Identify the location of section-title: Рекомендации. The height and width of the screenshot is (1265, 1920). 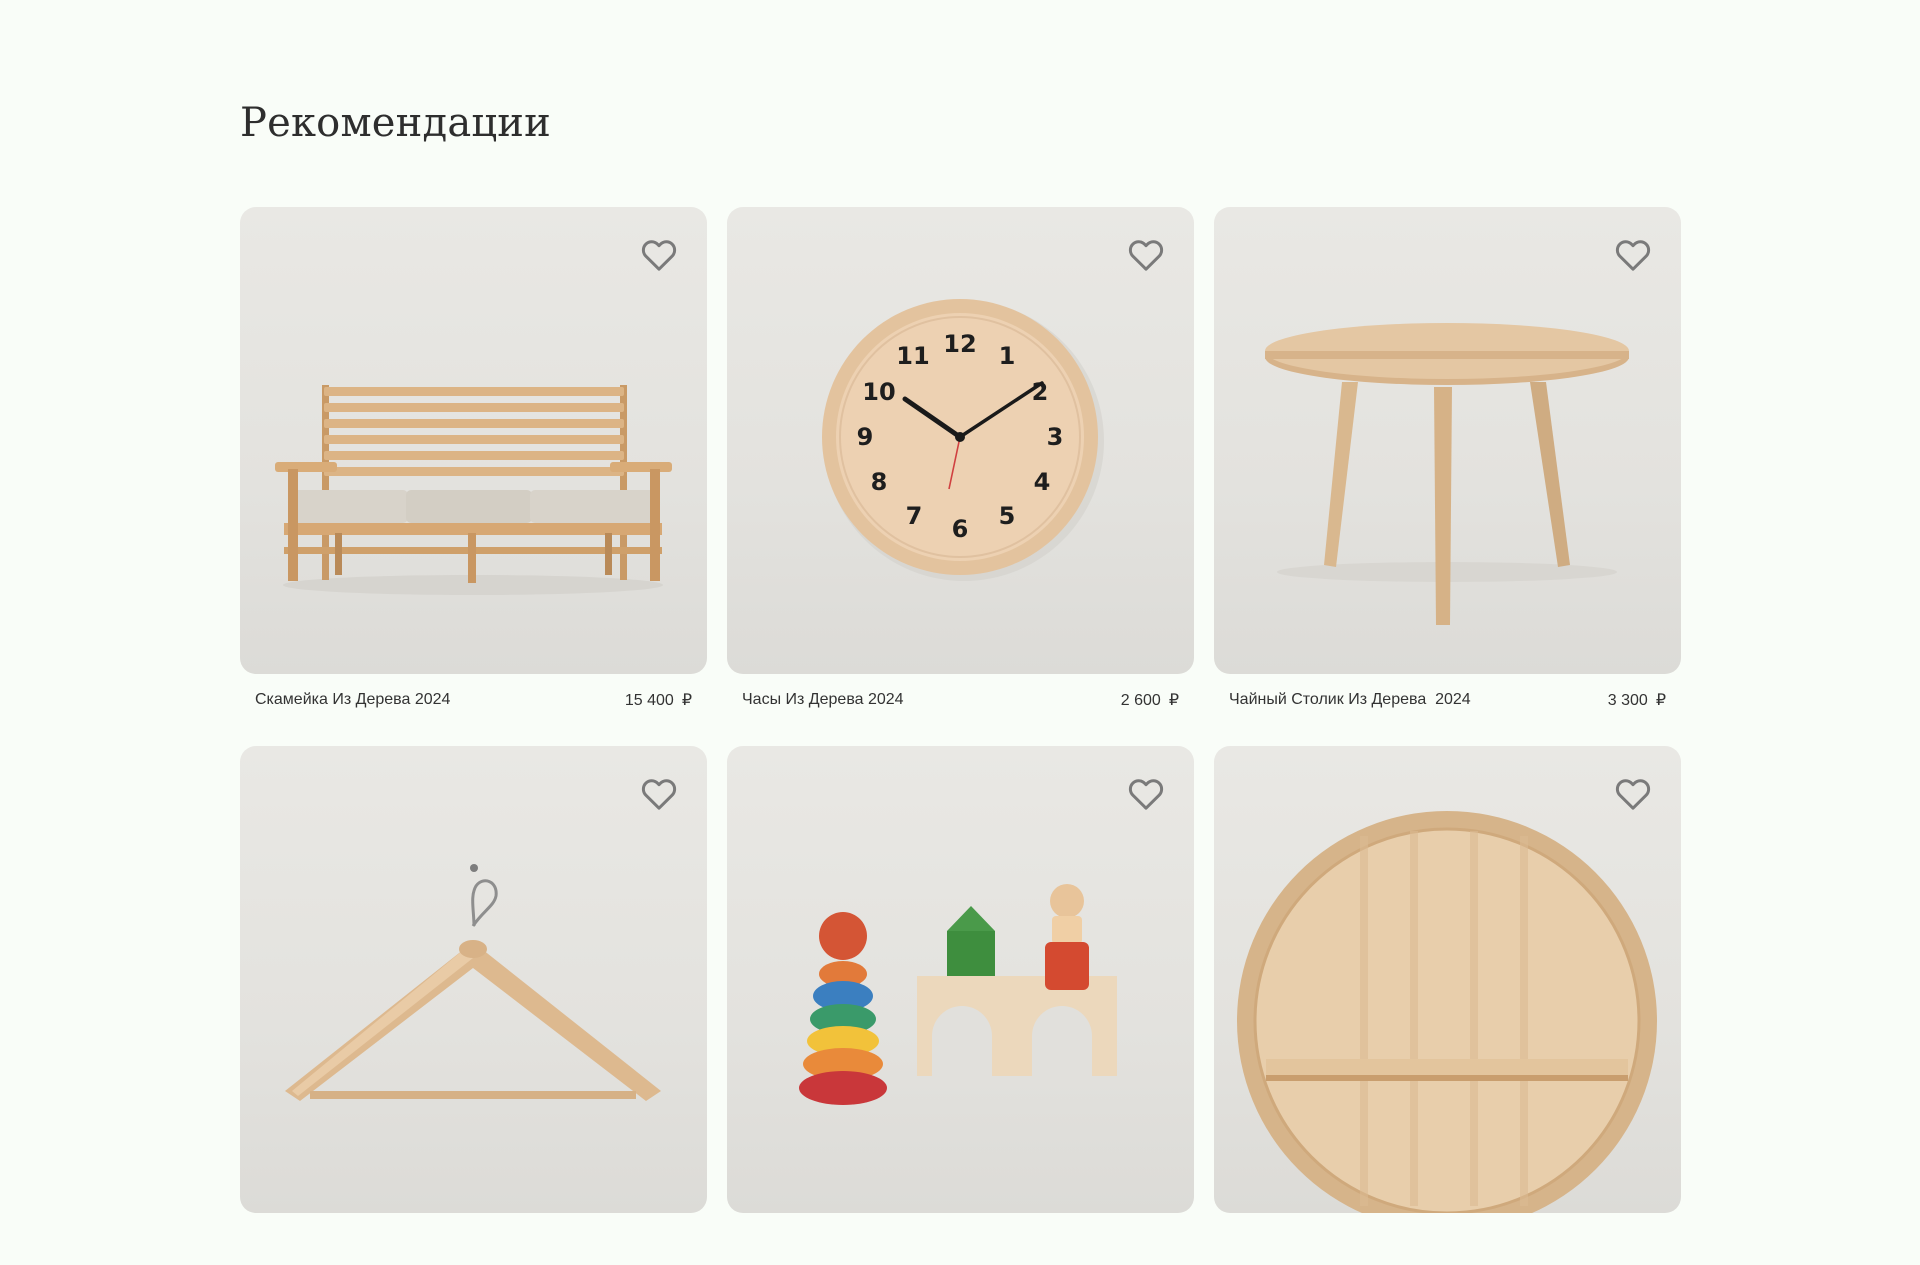
(396, 123).